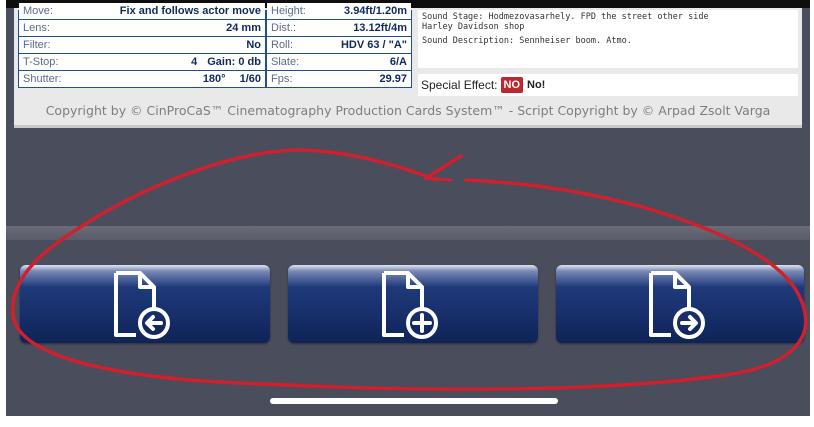 The image size is (814, 427). Describe the element at coordinates (285, 62) in the screenshot. I see `slate-label: Slate:` at that location.